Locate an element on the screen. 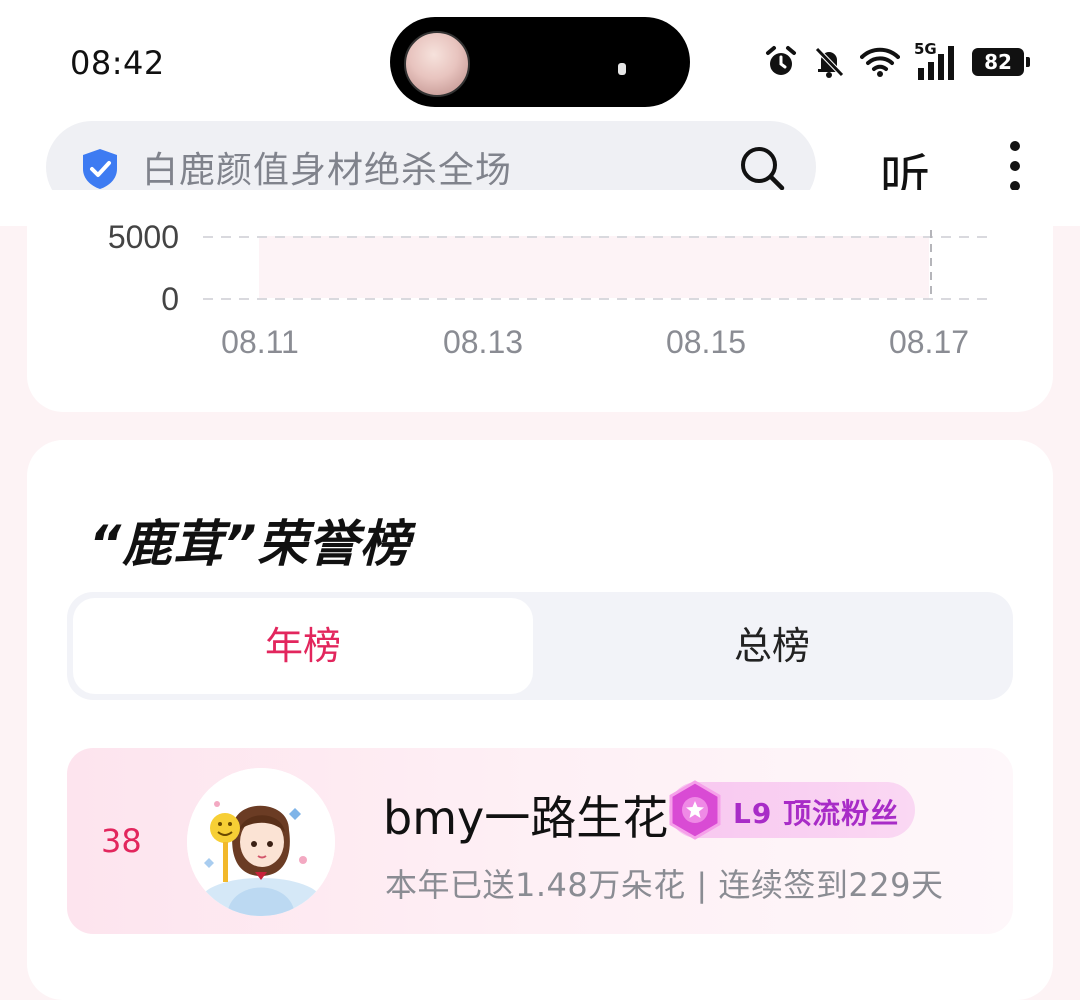  status-bar: 08:42 5G 82 is located at coordinates (540, 59).